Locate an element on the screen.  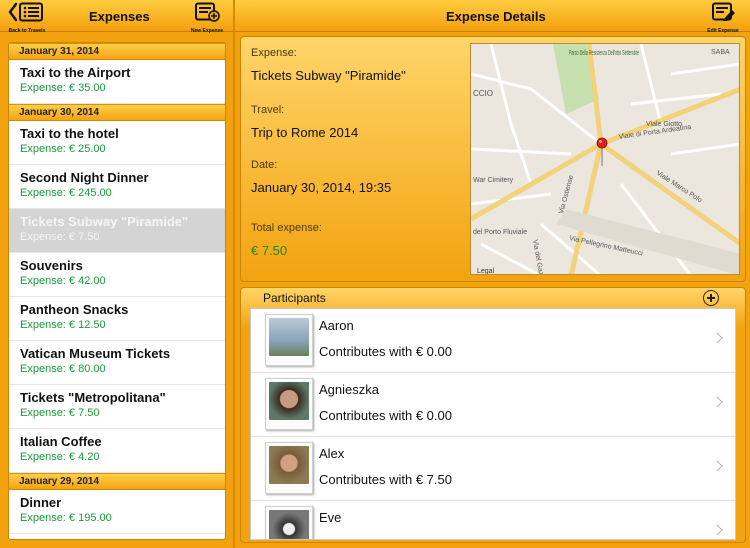
back-list-icon is located at coordinates (25, 12).